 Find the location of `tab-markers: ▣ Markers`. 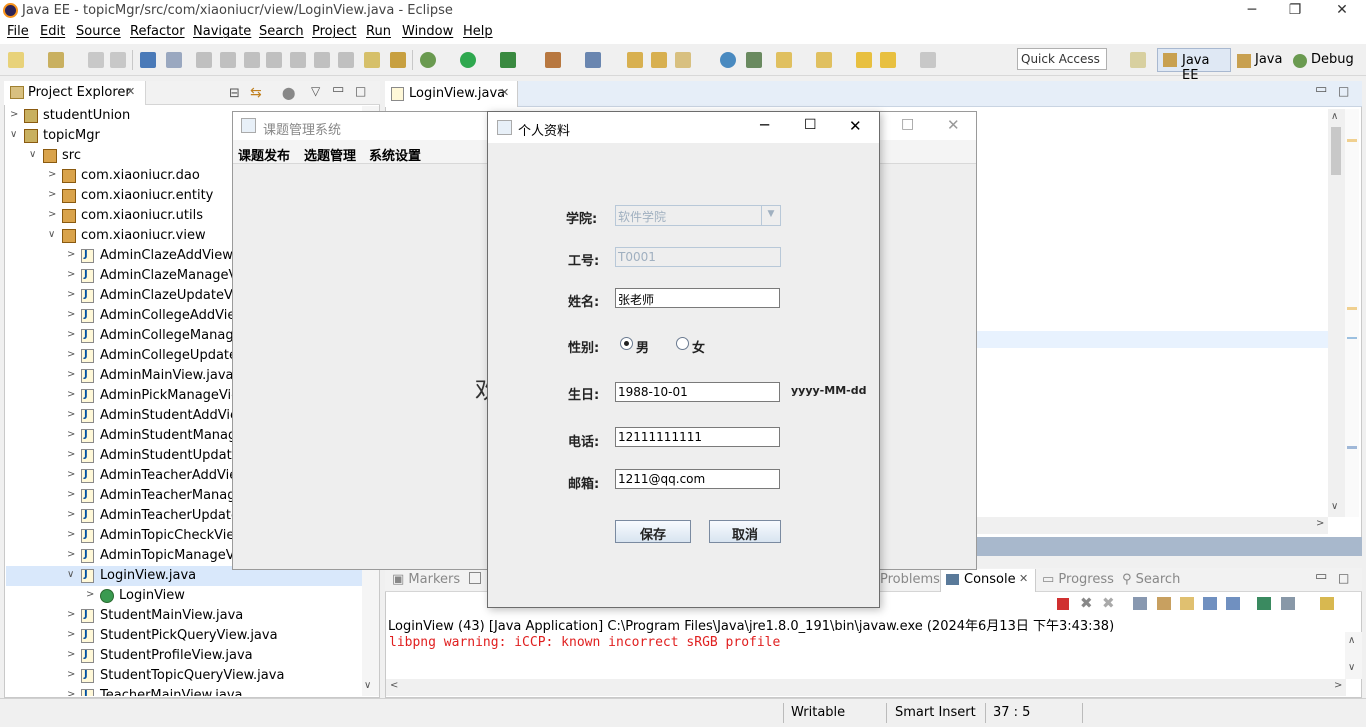

tab-markers: ▣ Markers is located at coordinates (426, 579).